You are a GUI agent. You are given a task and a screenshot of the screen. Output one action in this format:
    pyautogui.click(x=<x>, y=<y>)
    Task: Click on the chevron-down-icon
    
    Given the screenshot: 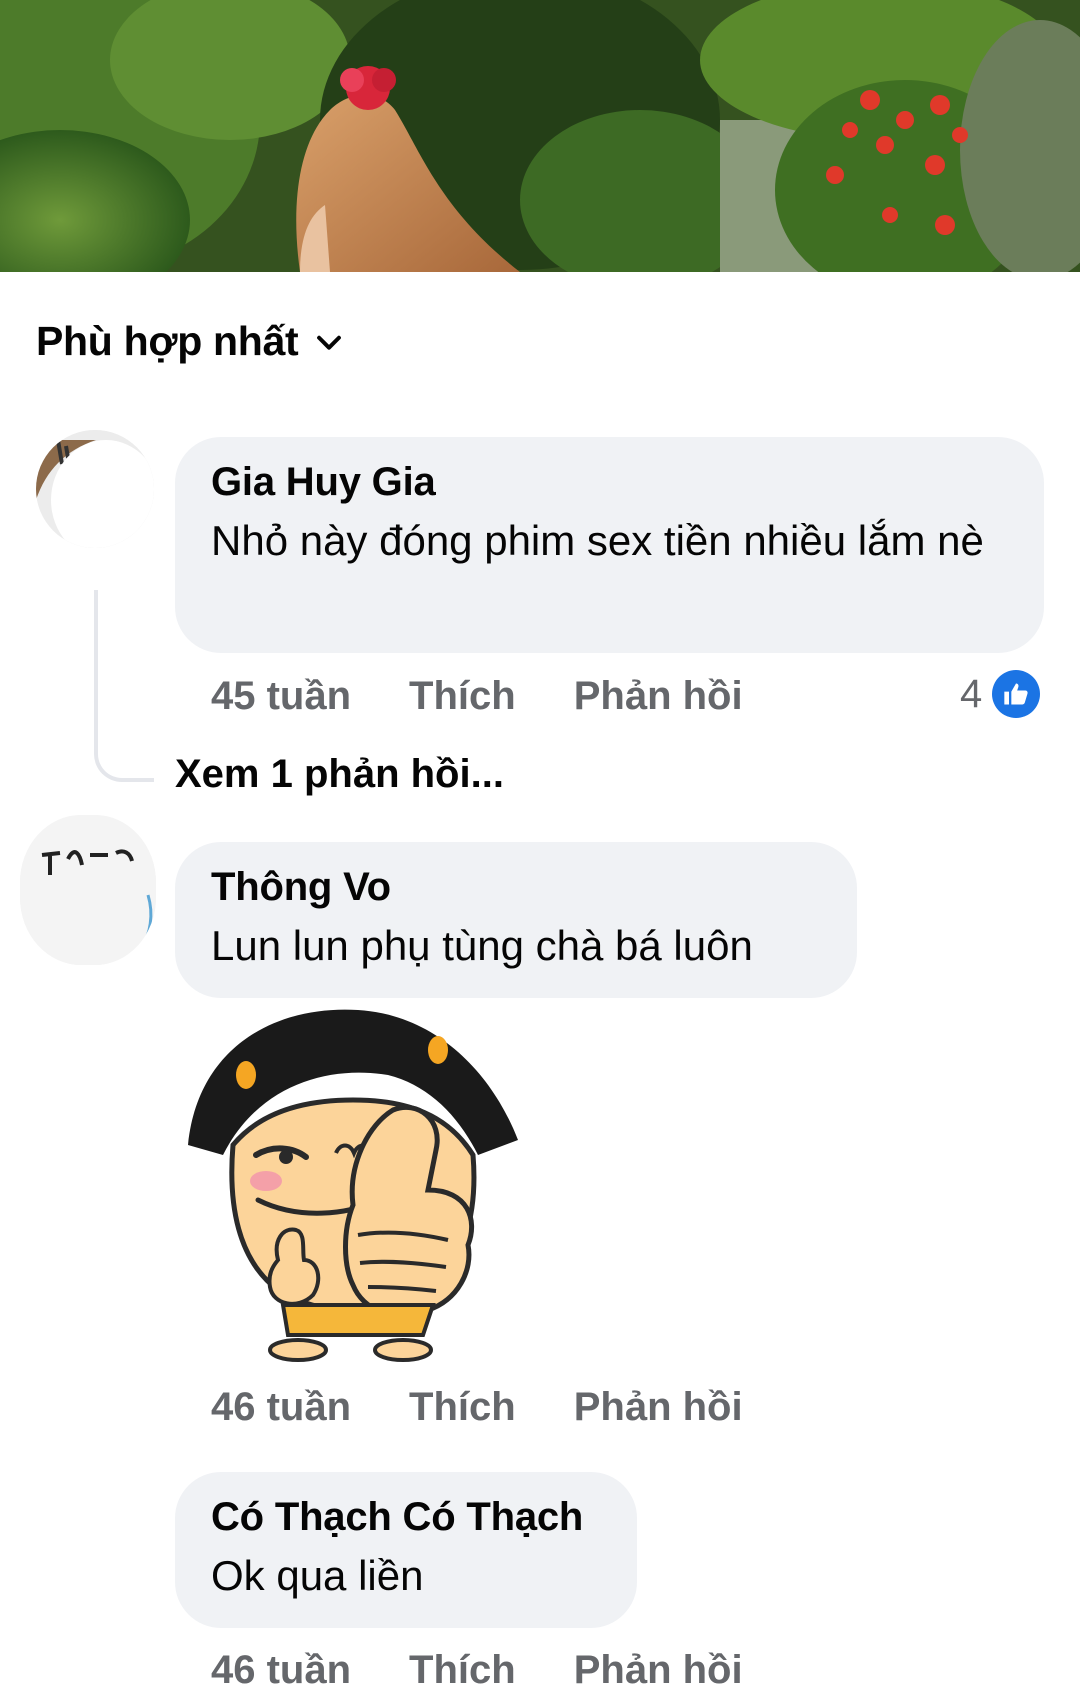 What is the action you would take?
    pyautogui.click(x=329, y=342)
    